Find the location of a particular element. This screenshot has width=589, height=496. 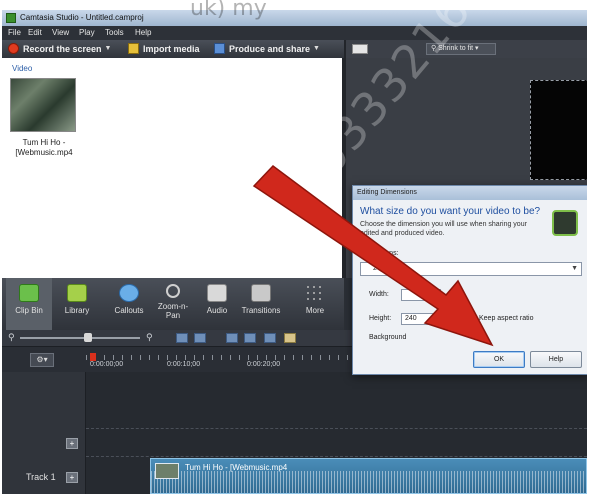

tab-callouts-label: Callouts is located at coordinates (129, 310).